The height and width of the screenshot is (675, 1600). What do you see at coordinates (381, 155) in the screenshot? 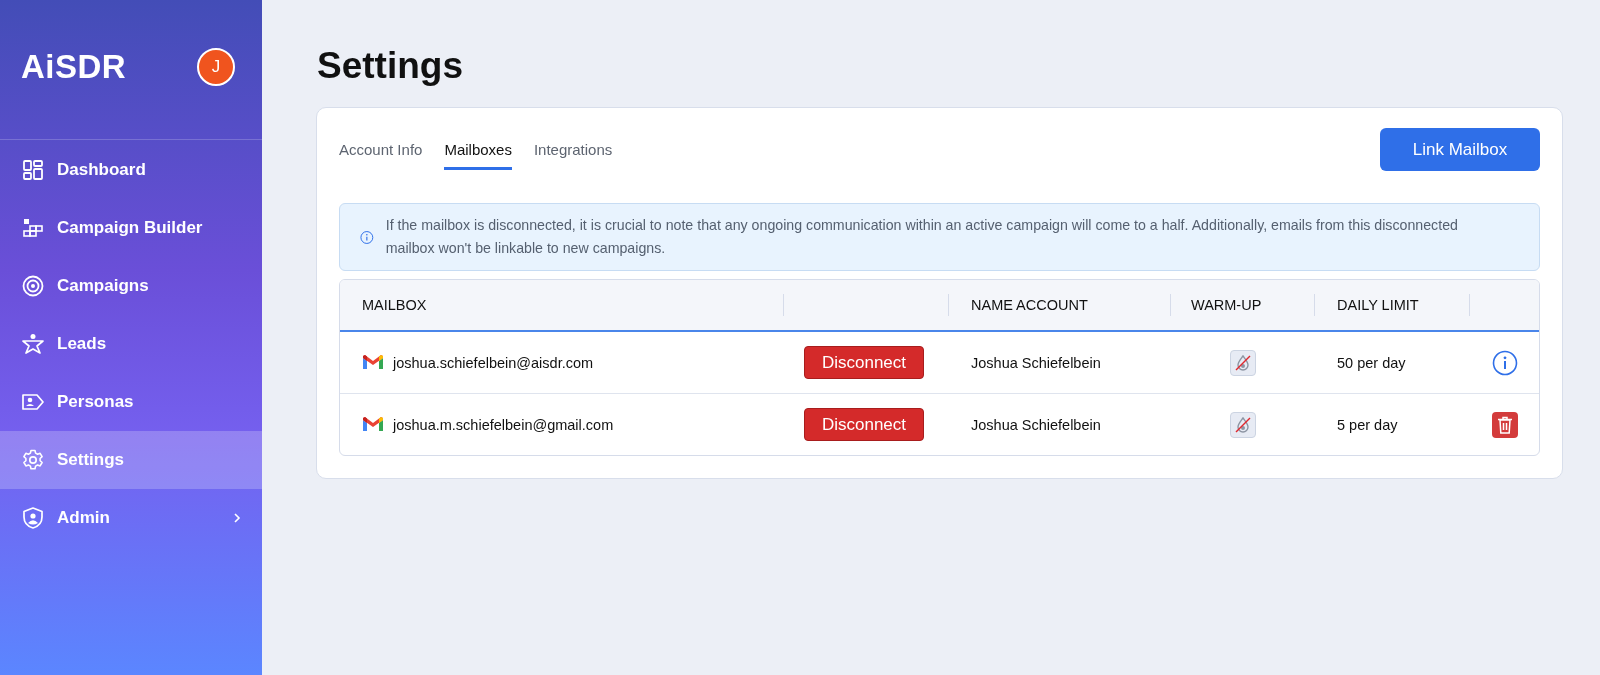
I see `tab: Account Info` at bounding box center [381, 155].